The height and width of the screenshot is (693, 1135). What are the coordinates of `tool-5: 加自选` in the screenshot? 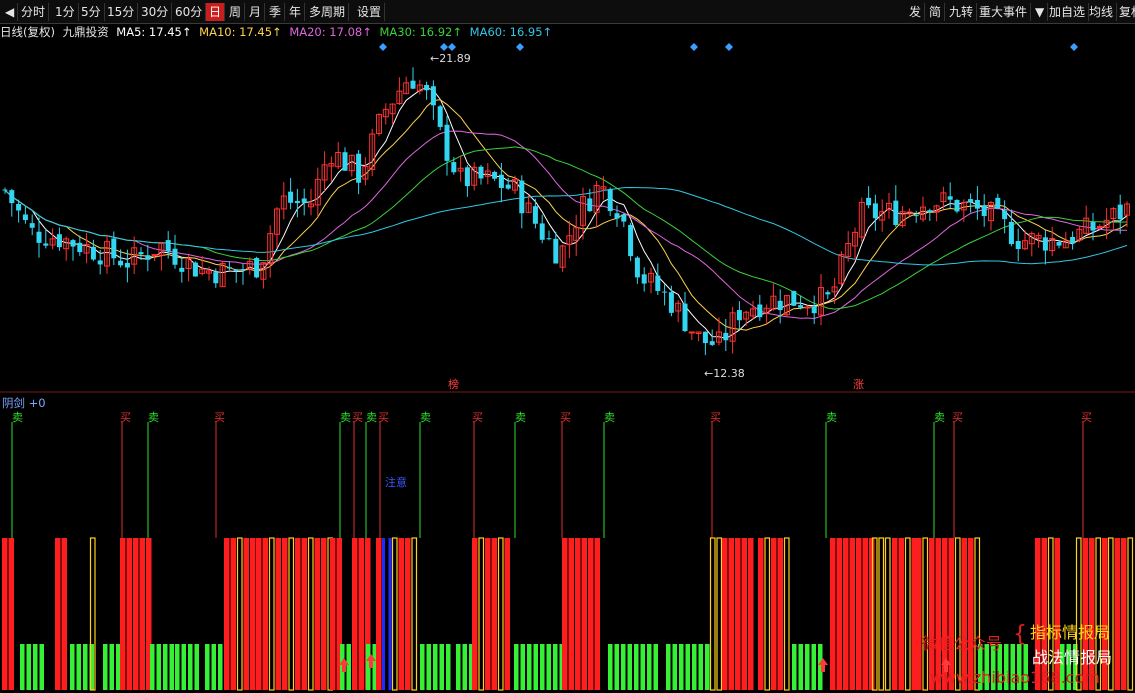 It's located at (1068, 12).